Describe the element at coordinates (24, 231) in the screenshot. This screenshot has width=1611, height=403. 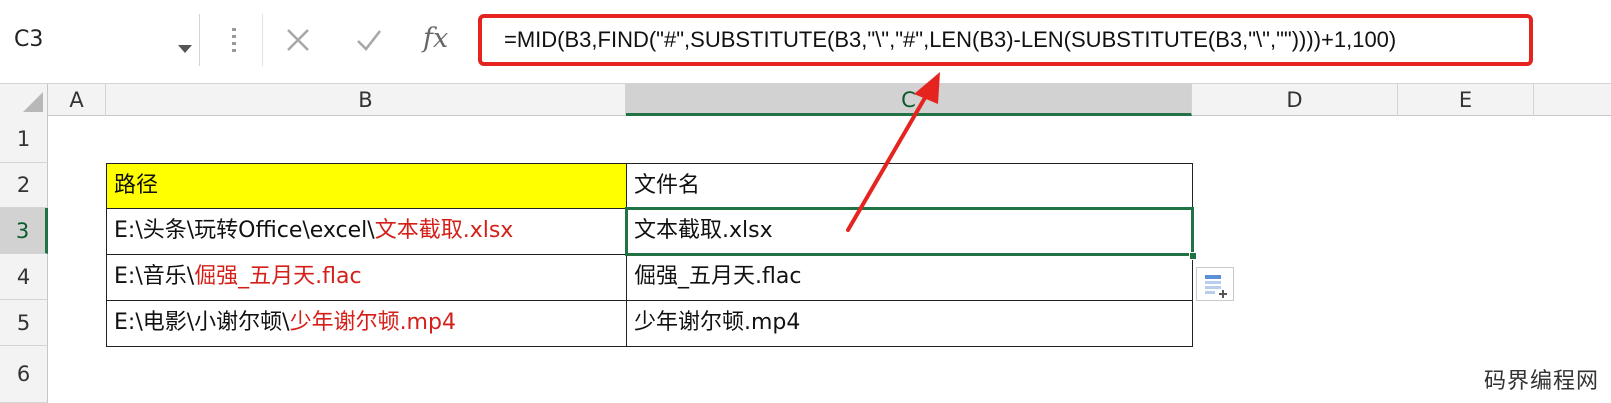
I see `row-header-3: 3` at that location.